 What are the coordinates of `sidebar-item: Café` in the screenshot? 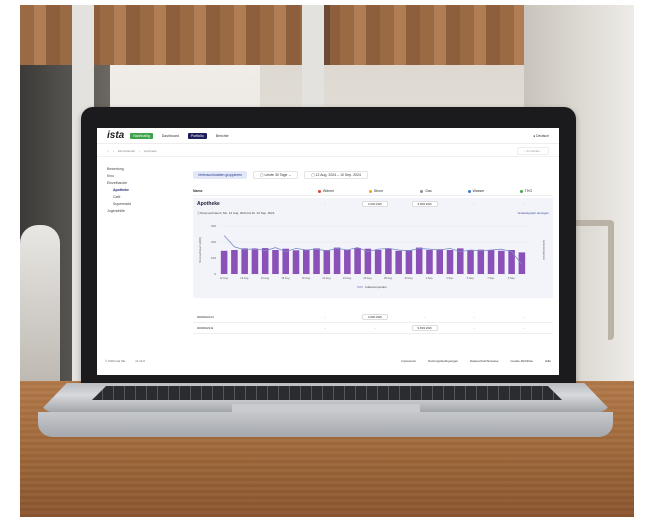 It's located at (143, 197).